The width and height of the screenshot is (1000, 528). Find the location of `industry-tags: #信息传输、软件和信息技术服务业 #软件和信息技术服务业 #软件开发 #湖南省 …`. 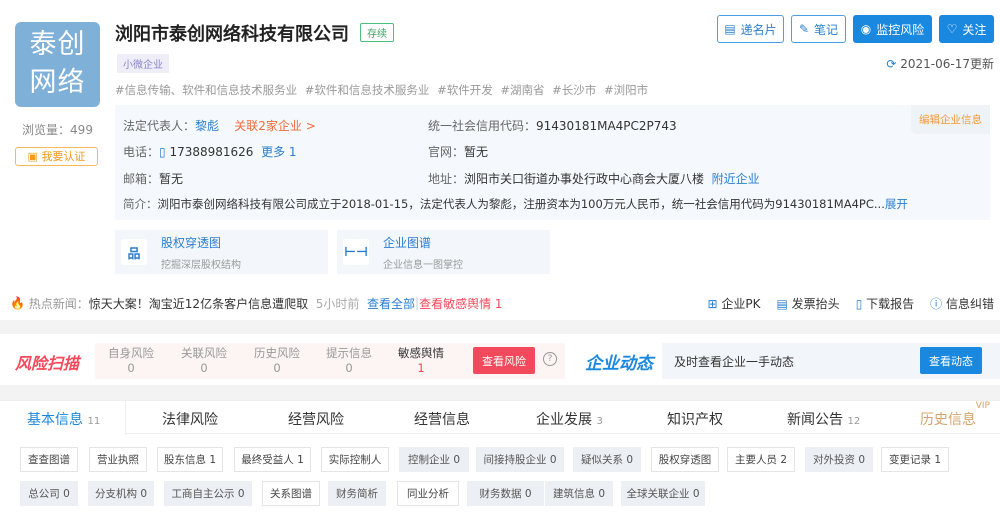

industry-tags: #信息传输、软件和信息技术服务业 #软件和信息技术服务业 #软件开发 #湖南省 … is located at coordinates (381, 90).